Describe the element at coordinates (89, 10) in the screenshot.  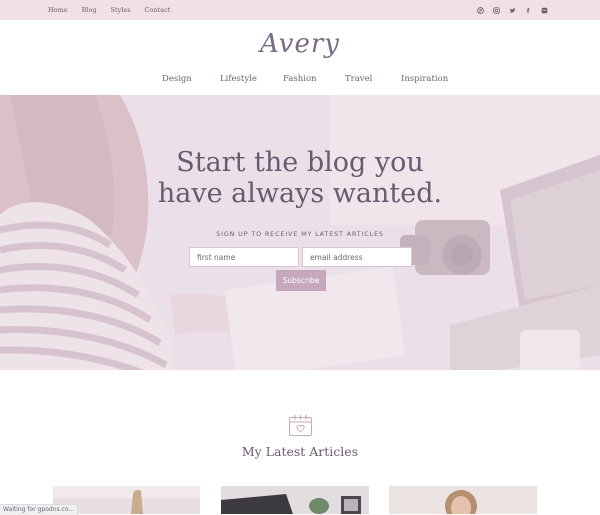
I see `top-nav-blog: Blog` at that location.